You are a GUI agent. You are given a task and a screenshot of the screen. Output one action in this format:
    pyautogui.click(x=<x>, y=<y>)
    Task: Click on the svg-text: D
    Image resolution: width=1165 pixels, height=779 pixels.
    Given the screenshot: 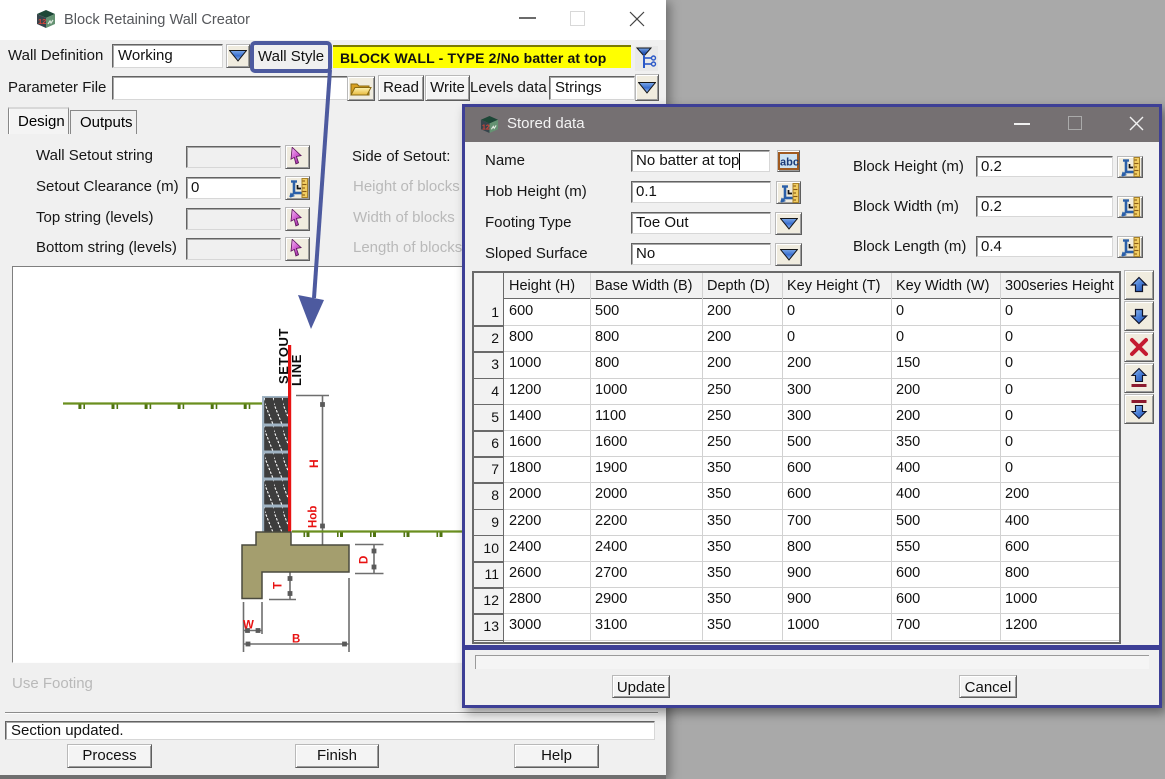 What is the action you would take?
    pyautogui.click(x=365, y=560)
    